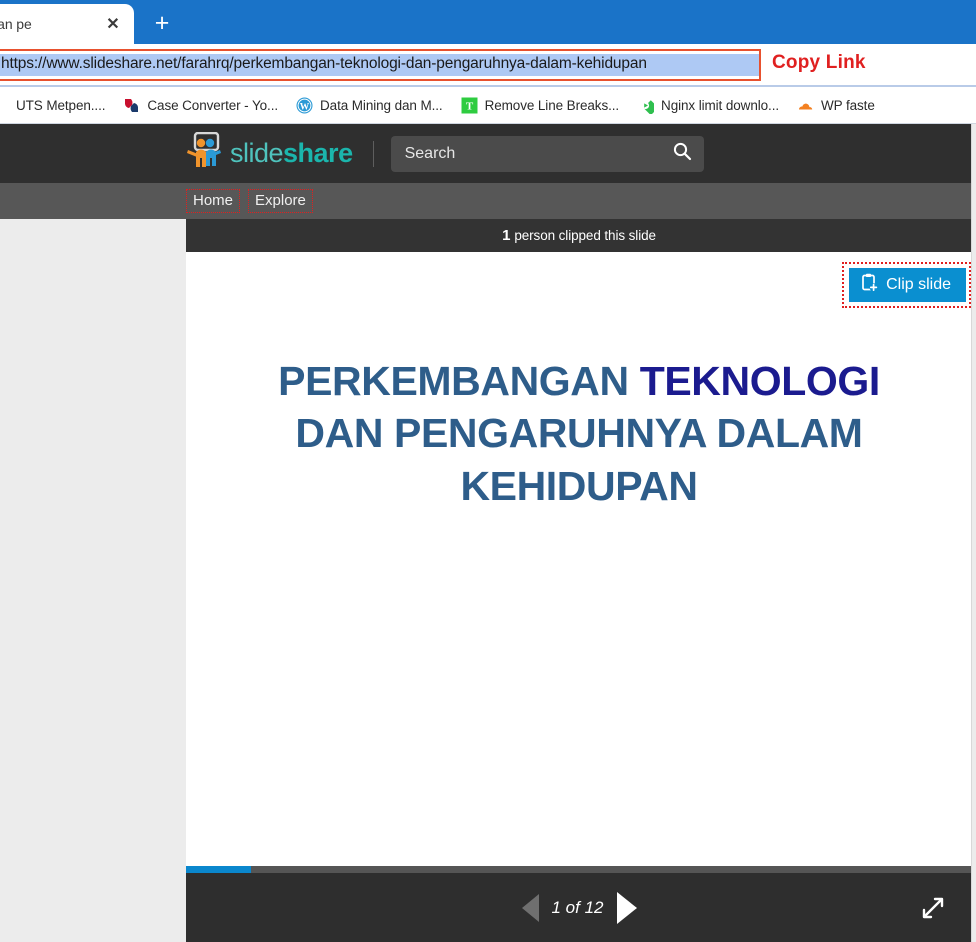  I want to click on slideshare-logo: slideshare, so click(269, 153).